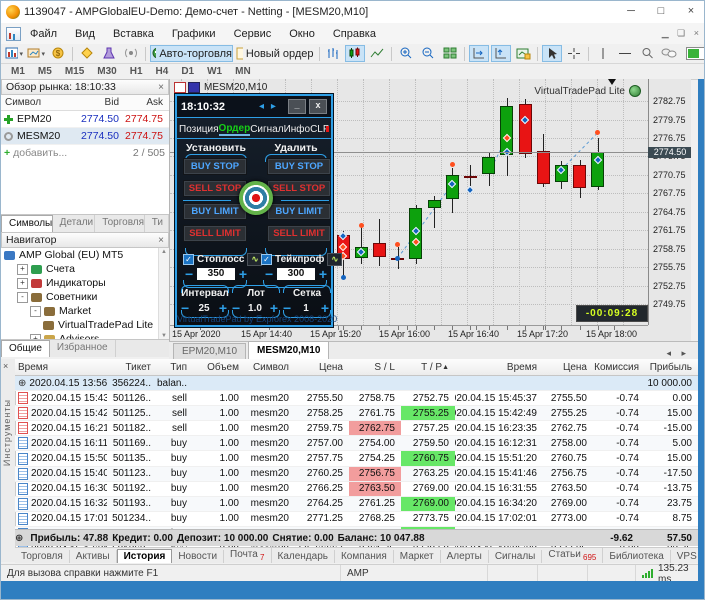  Describe the element at coordinates (243, 71) in the screenshot. I see `timeframe-MN: MN` at that location.